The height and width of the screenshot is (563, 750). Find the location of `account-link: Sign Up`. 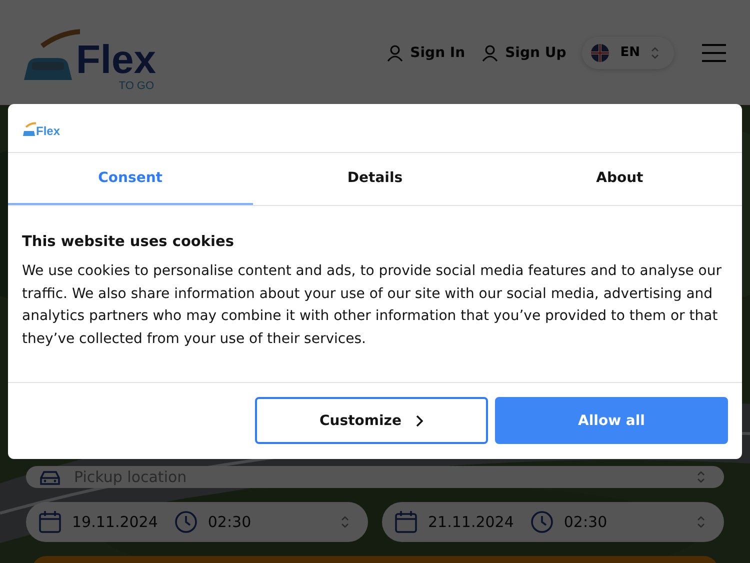

account-link: Sign Up is located at coordinates (523, 53).